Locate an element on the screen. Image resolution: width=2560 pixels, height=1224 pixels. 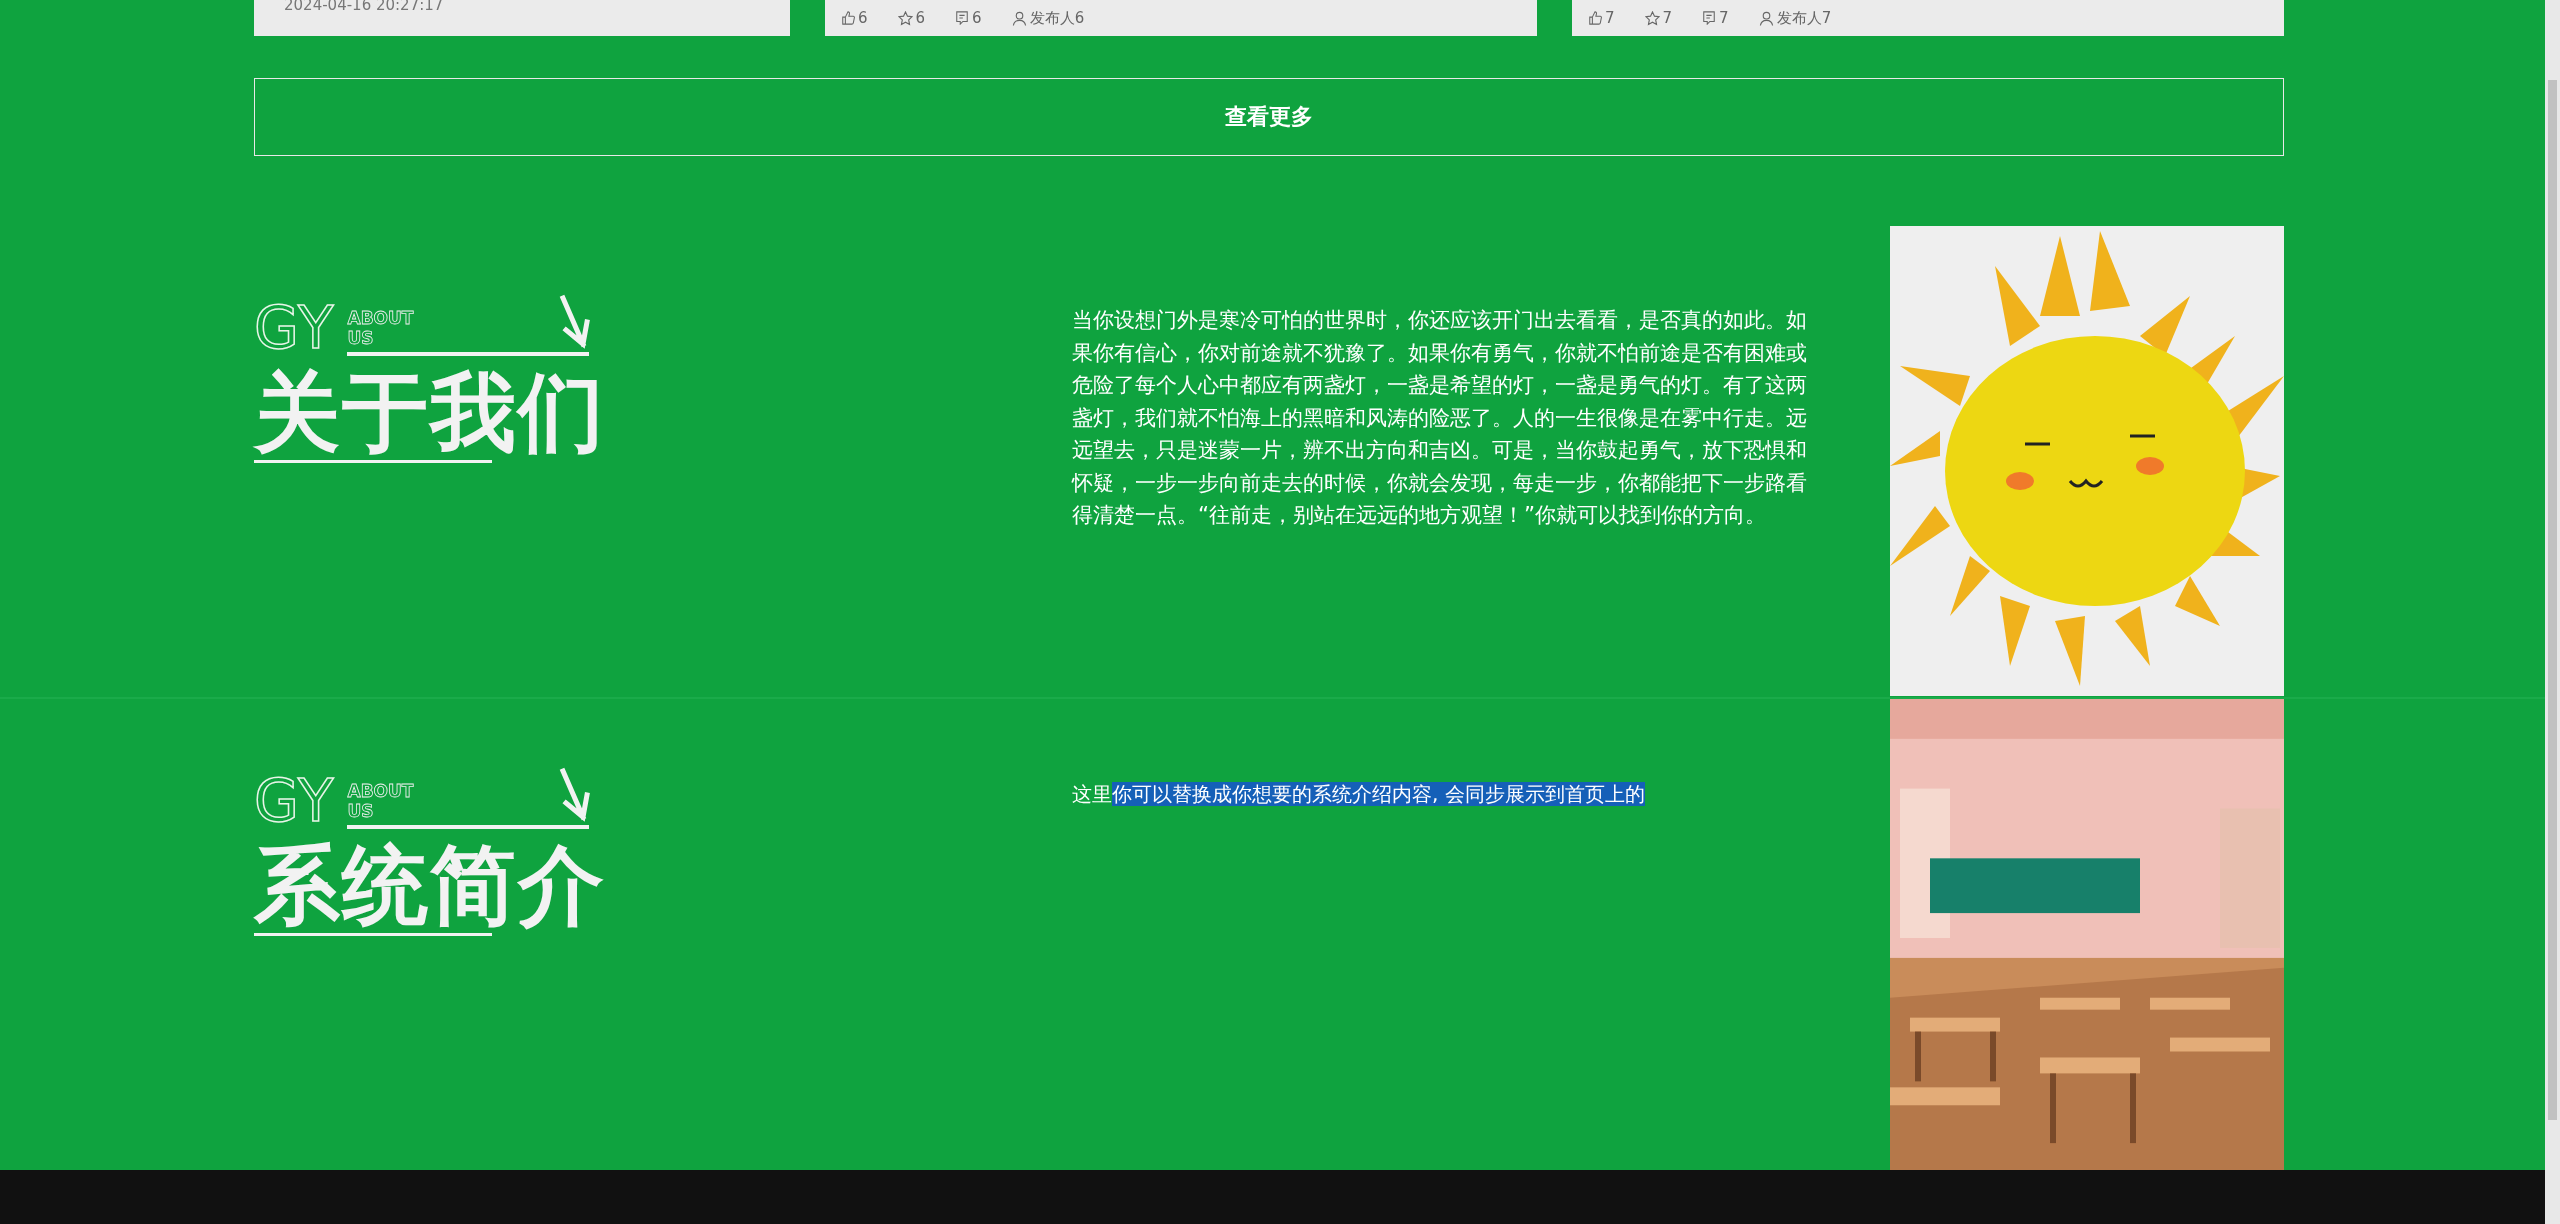
comment-count: 7 is located at coordinates (1724, 18).